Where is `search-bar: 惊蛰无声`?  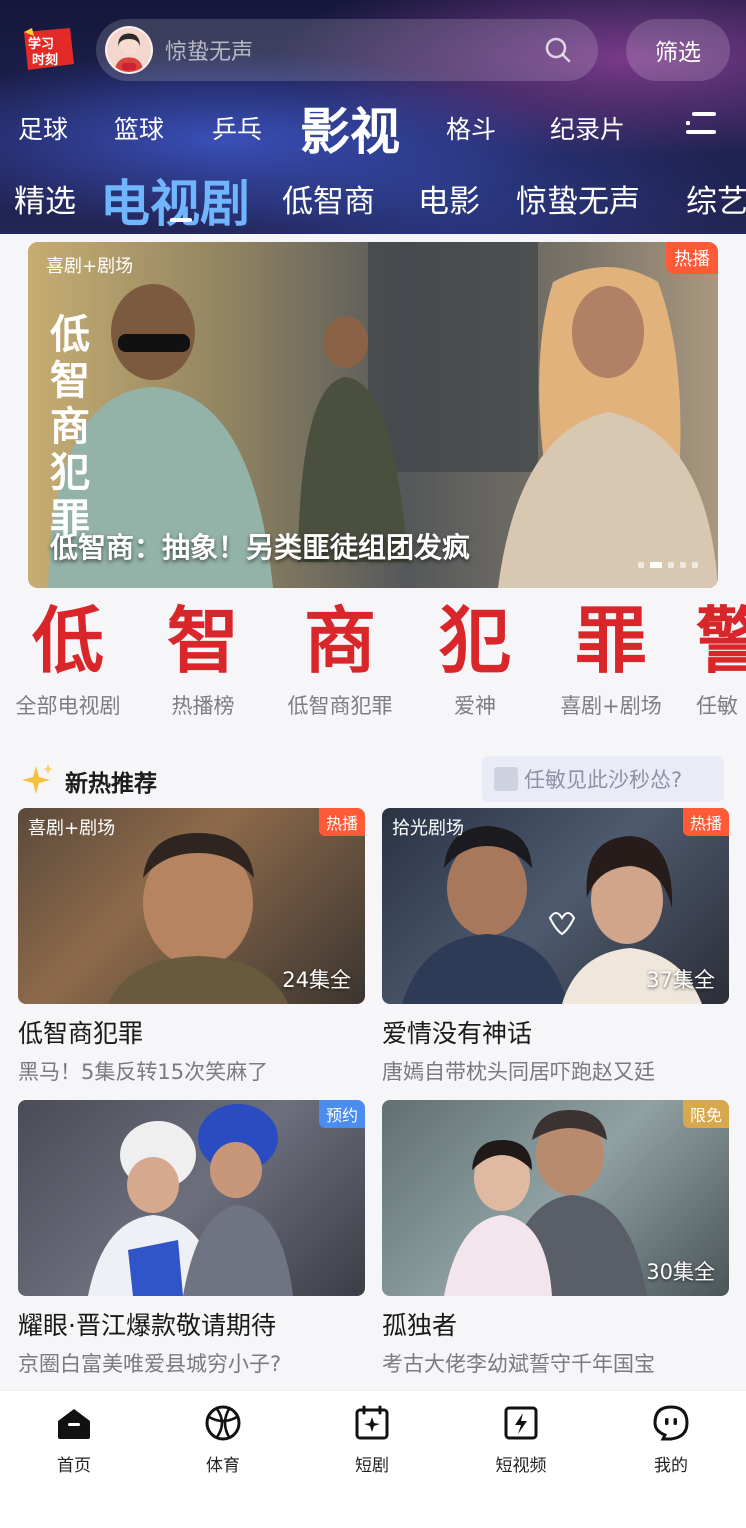 search-bar: 惊蛰无声 is located at coordinates (347, 50).